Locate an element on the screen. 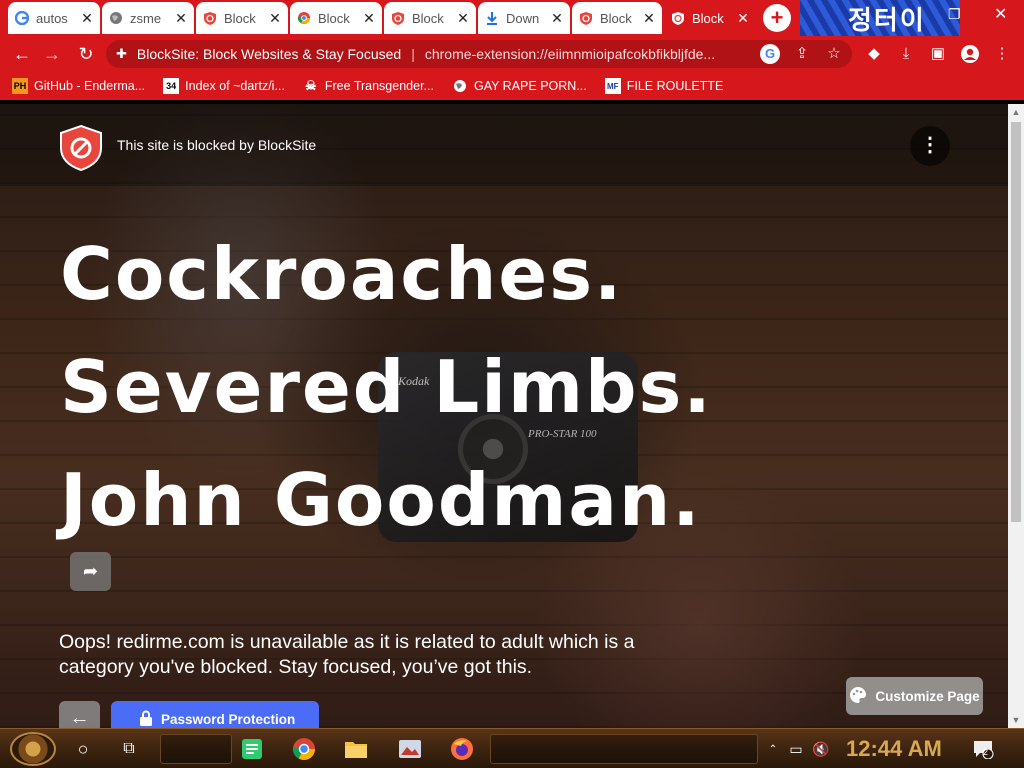 The height and width of the screenshot is (768, 1024). camera-model: PRO-STAR 100 is located at coordinates (562, 434).